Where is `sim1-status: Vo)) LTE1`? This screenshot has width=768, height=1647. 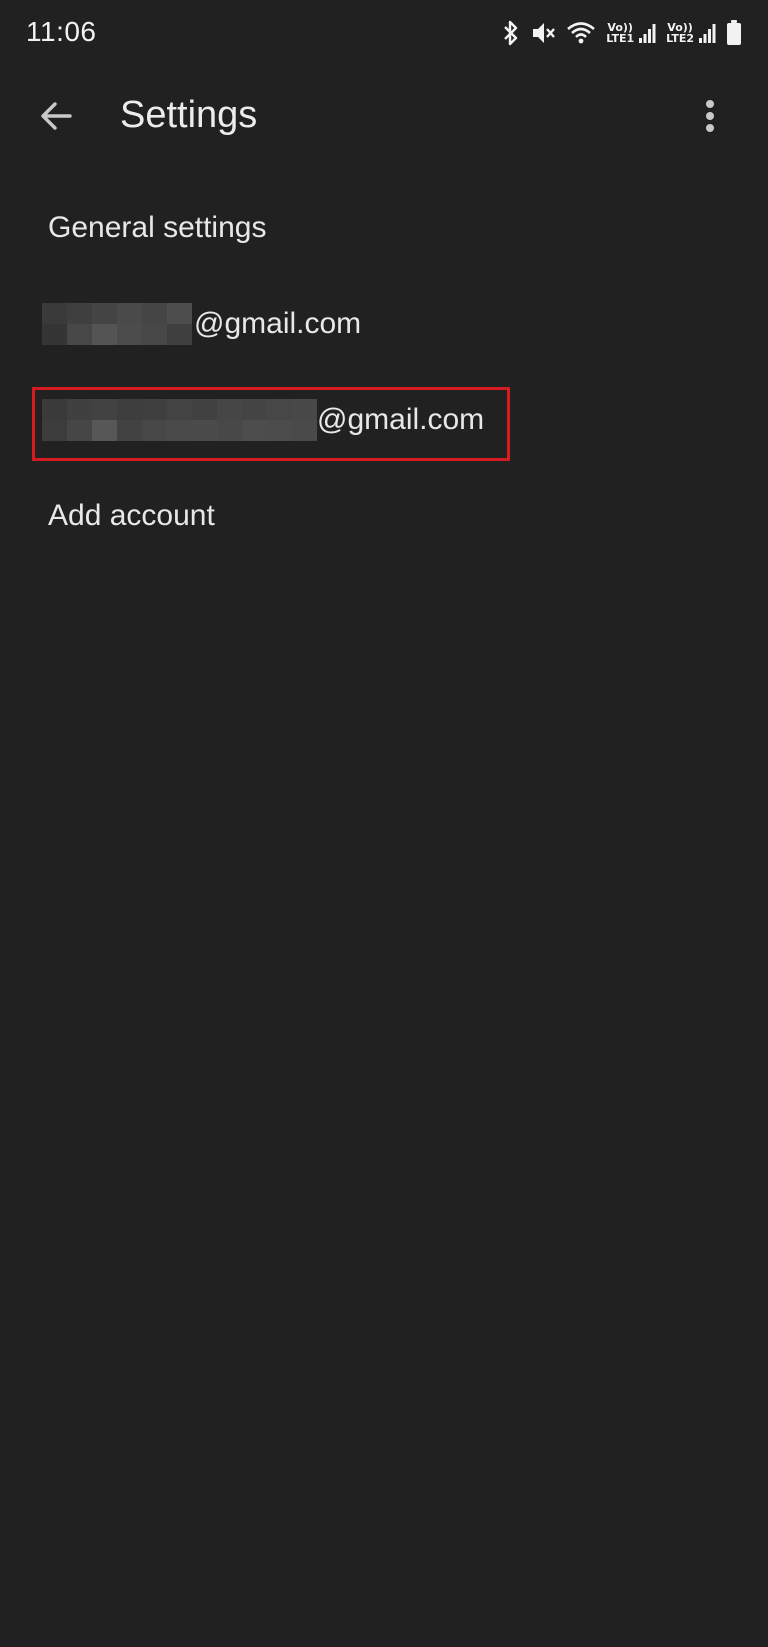 sim1-status: Vo)) LTE1 is located at coordinates (631, 33).